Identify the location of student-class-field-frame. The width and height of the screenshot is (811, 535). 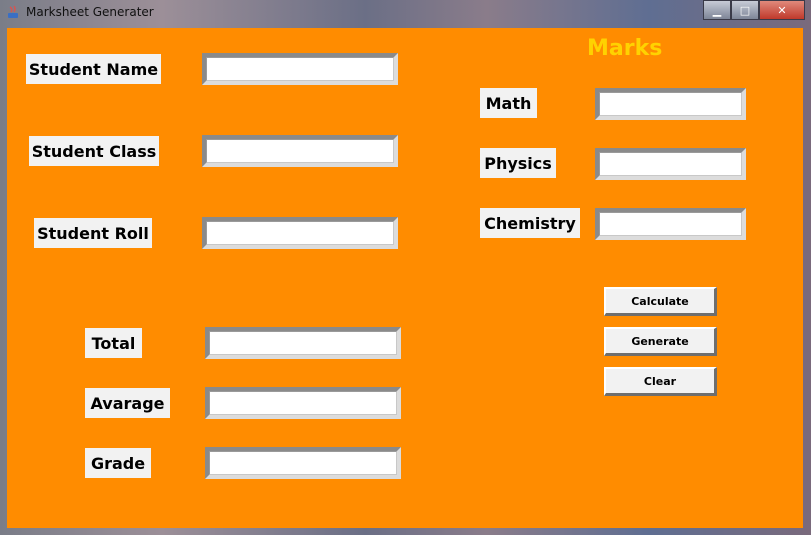
(300, 151).